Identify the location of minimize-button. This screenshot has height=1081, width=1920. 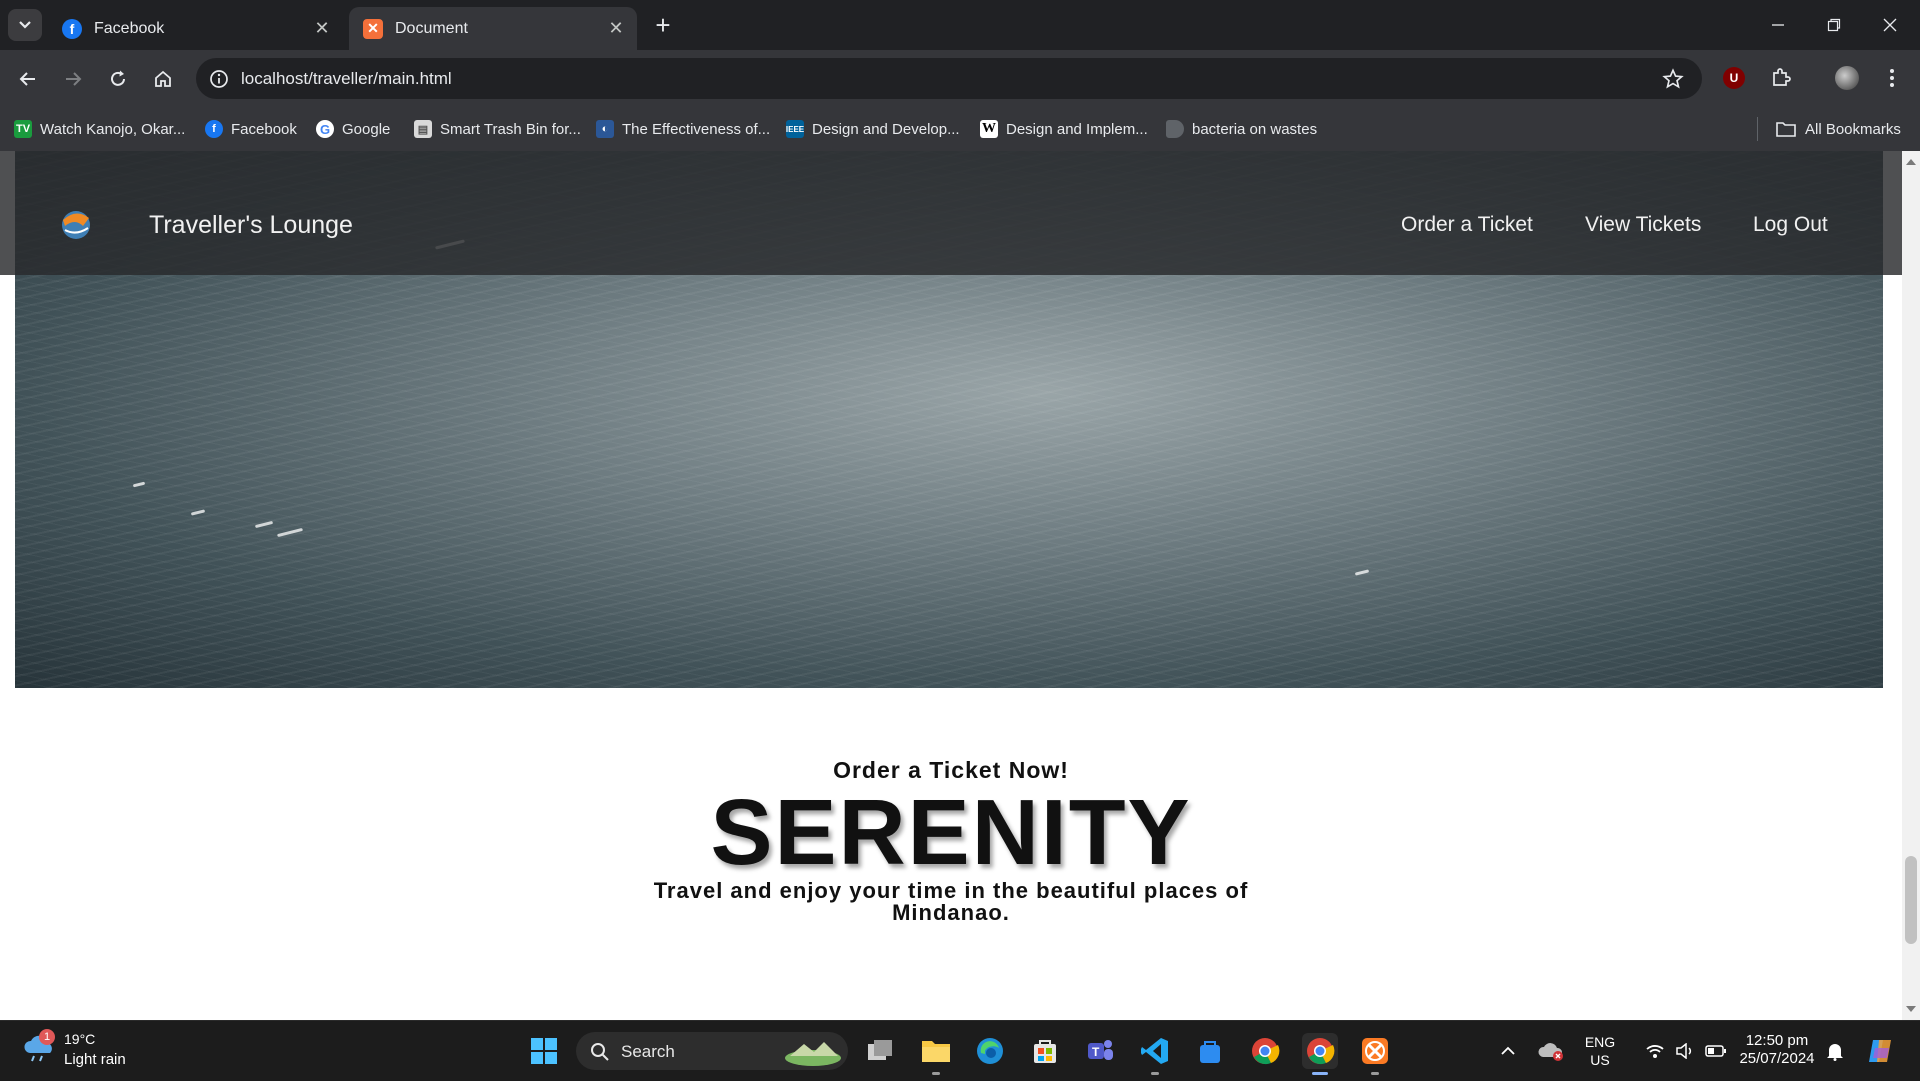
(1778, 25).